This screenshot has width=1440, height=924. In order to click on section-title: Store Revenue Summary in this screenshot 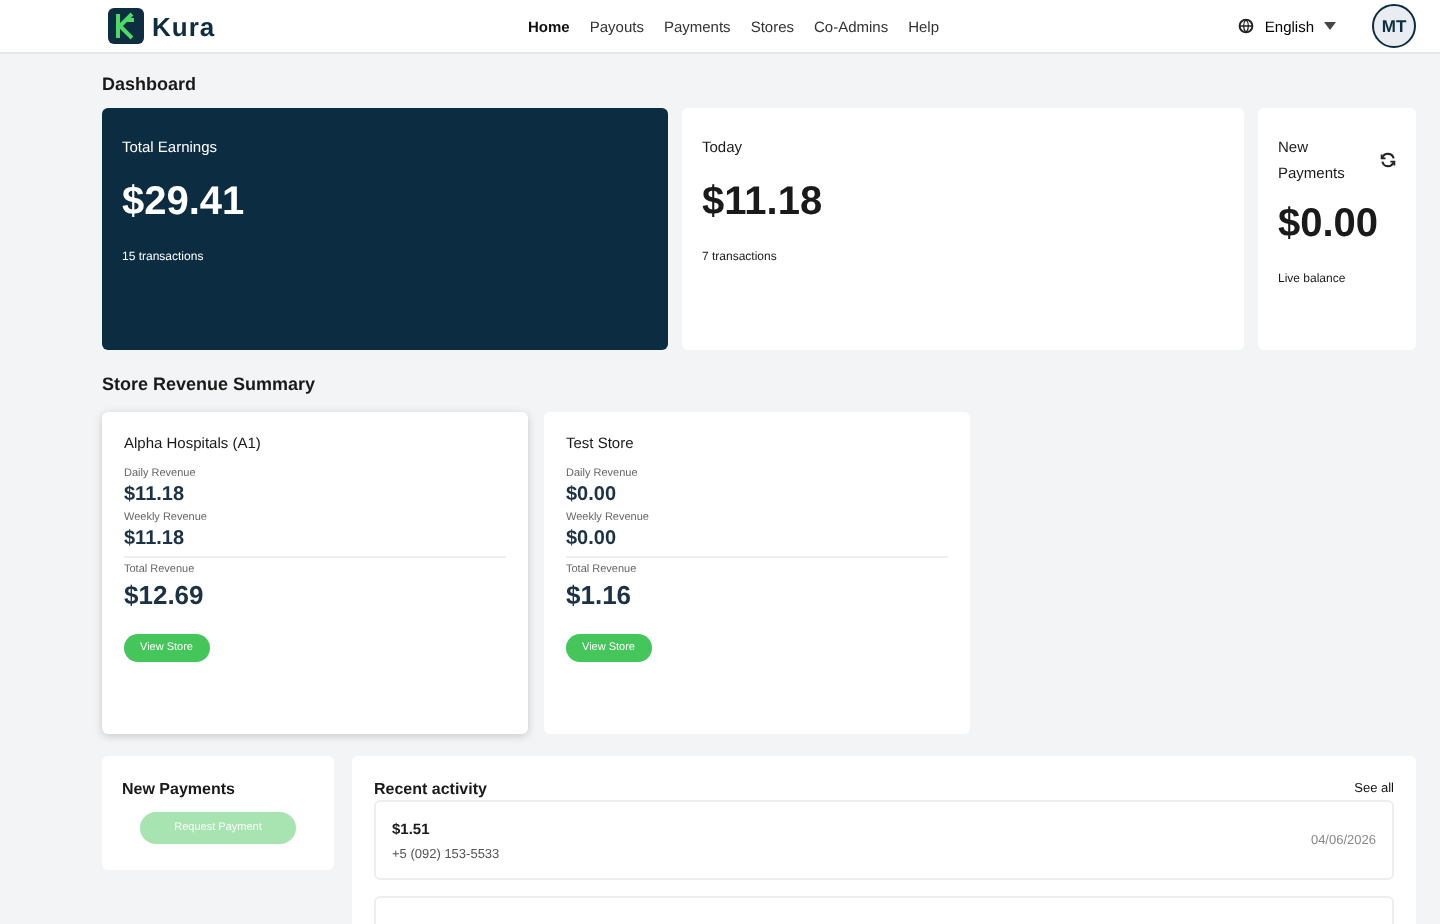, I will do `click(210, 385)`.